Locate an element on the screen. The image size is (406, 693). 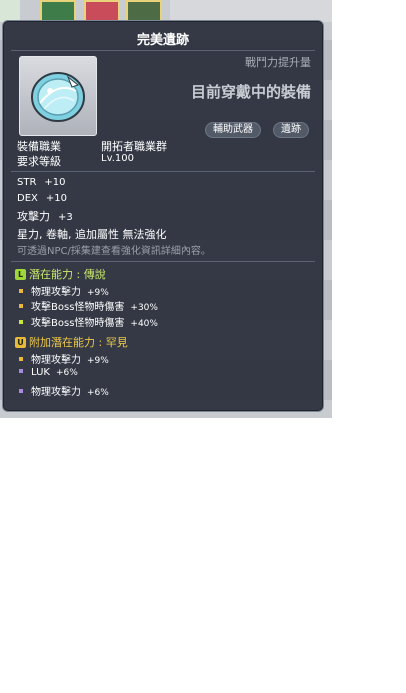
item-name: 完美遺跡 is located at coordinates (162, 40).